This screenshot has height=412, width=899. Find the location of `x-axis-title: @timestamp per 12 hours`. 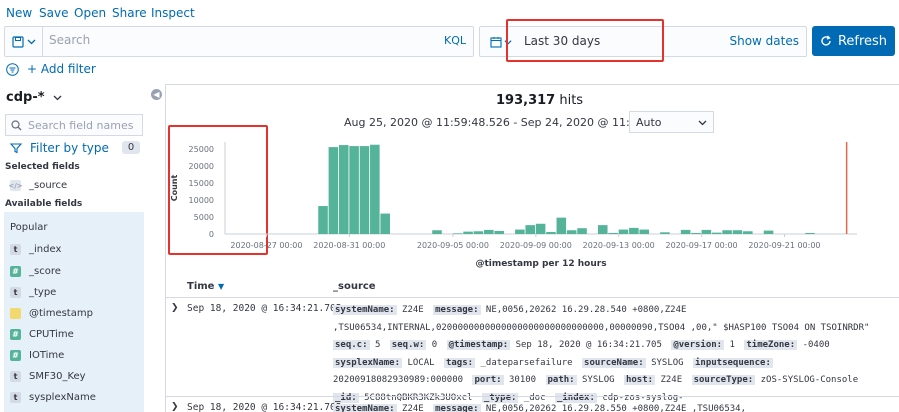

x-axis-title: @timestamp per 12 hours is located at coordinates (540, 264).